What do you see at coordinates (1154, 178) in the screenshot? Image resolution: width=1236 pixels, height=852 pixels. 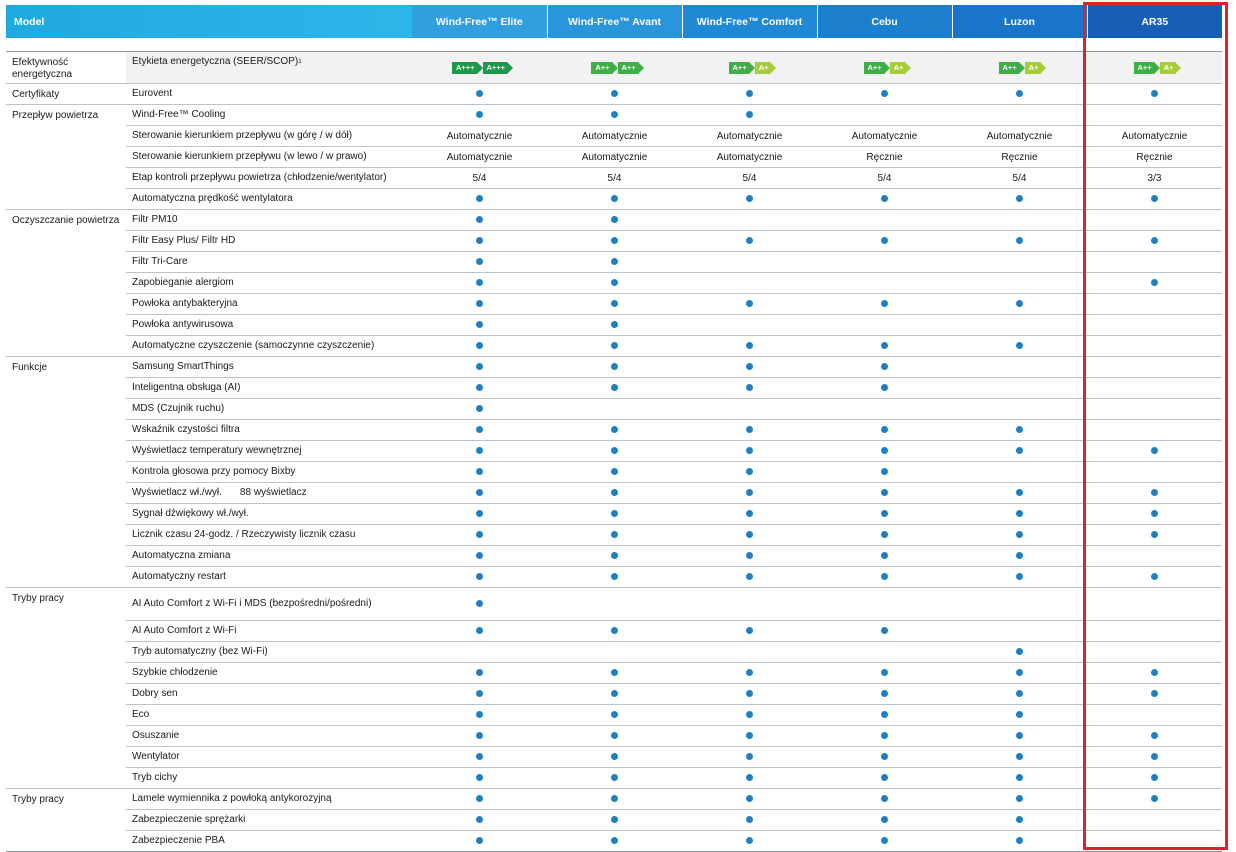 I see `value-cell: 3/3` at bounding box center [1154, 178].